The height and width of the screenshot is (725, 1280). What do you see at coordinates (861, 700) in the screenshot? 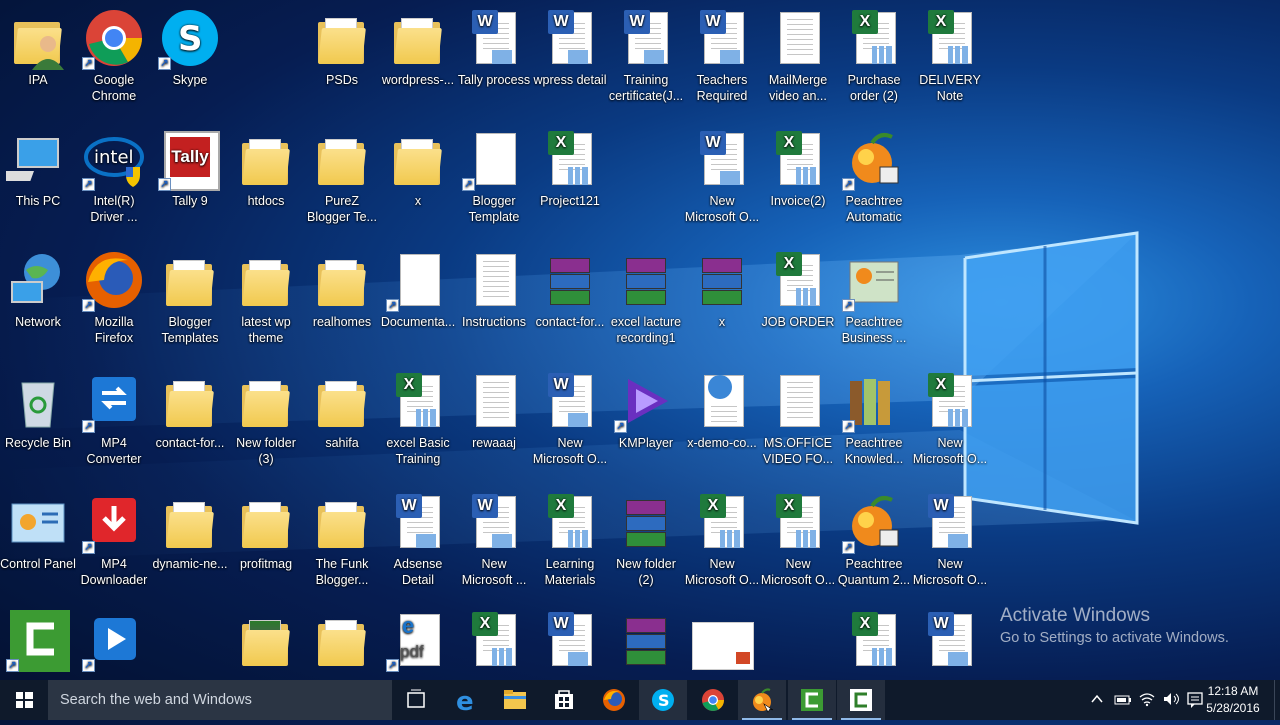
I see `taskbar-camtasia-recorder` at bounding box center [861, 700].